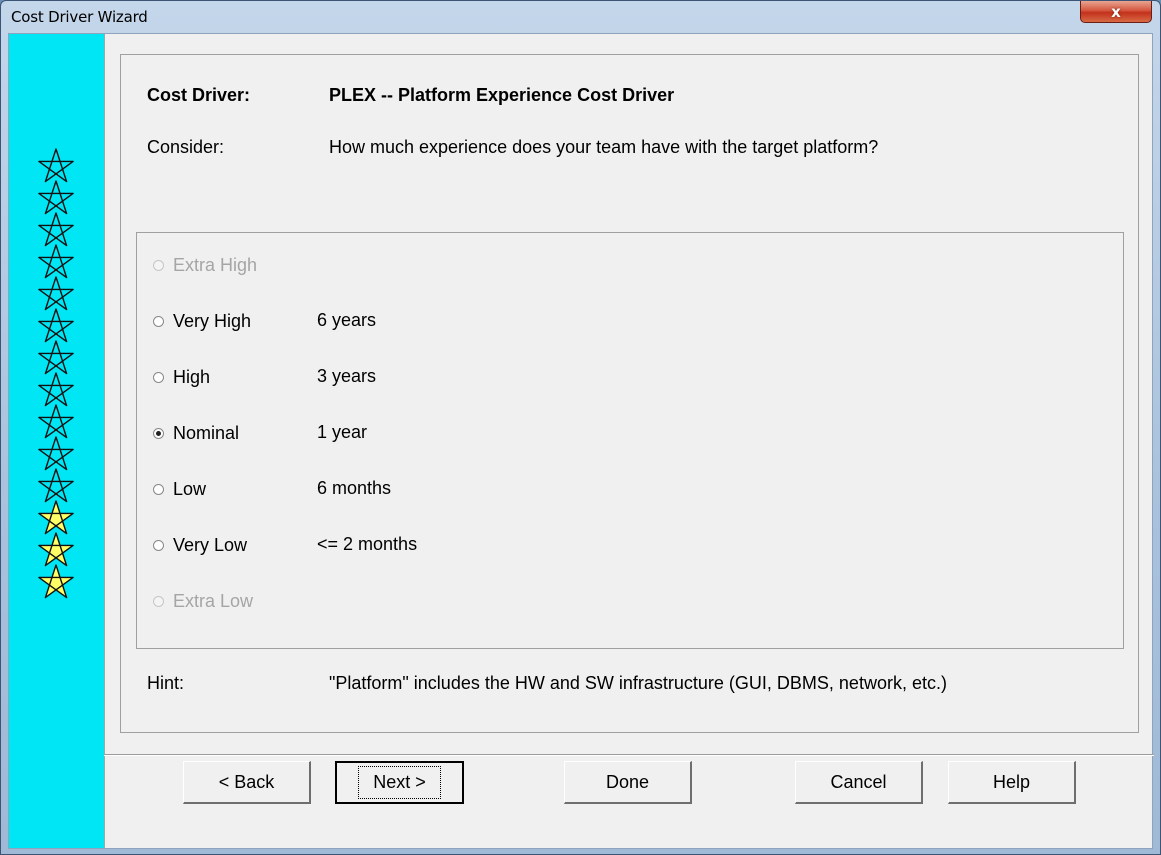 Image resolution: width=1161 pixels, height=855 pixels. I want to click on close-icon: x, so click(1116, 11).